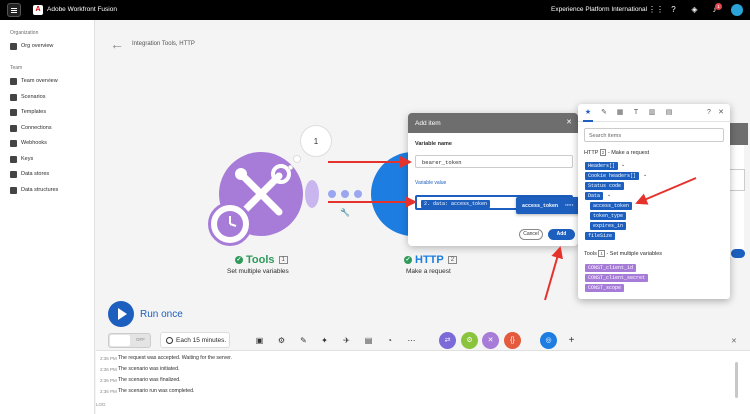 The image size is (750, 414). I want to click on app-title: Adobe Workfront Fusion, so click(82, 9).